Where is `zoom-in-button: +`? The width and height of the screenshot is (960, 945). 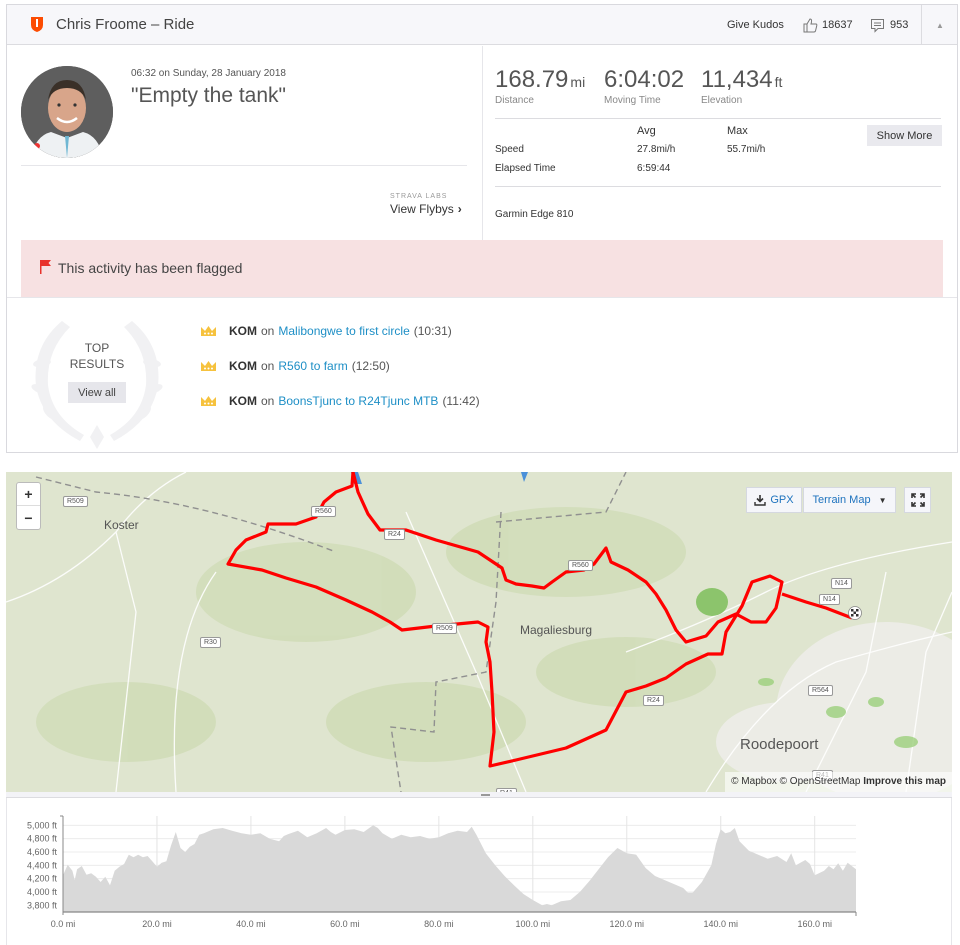
zoom-in-button: + is located at coordinates (28, 494).